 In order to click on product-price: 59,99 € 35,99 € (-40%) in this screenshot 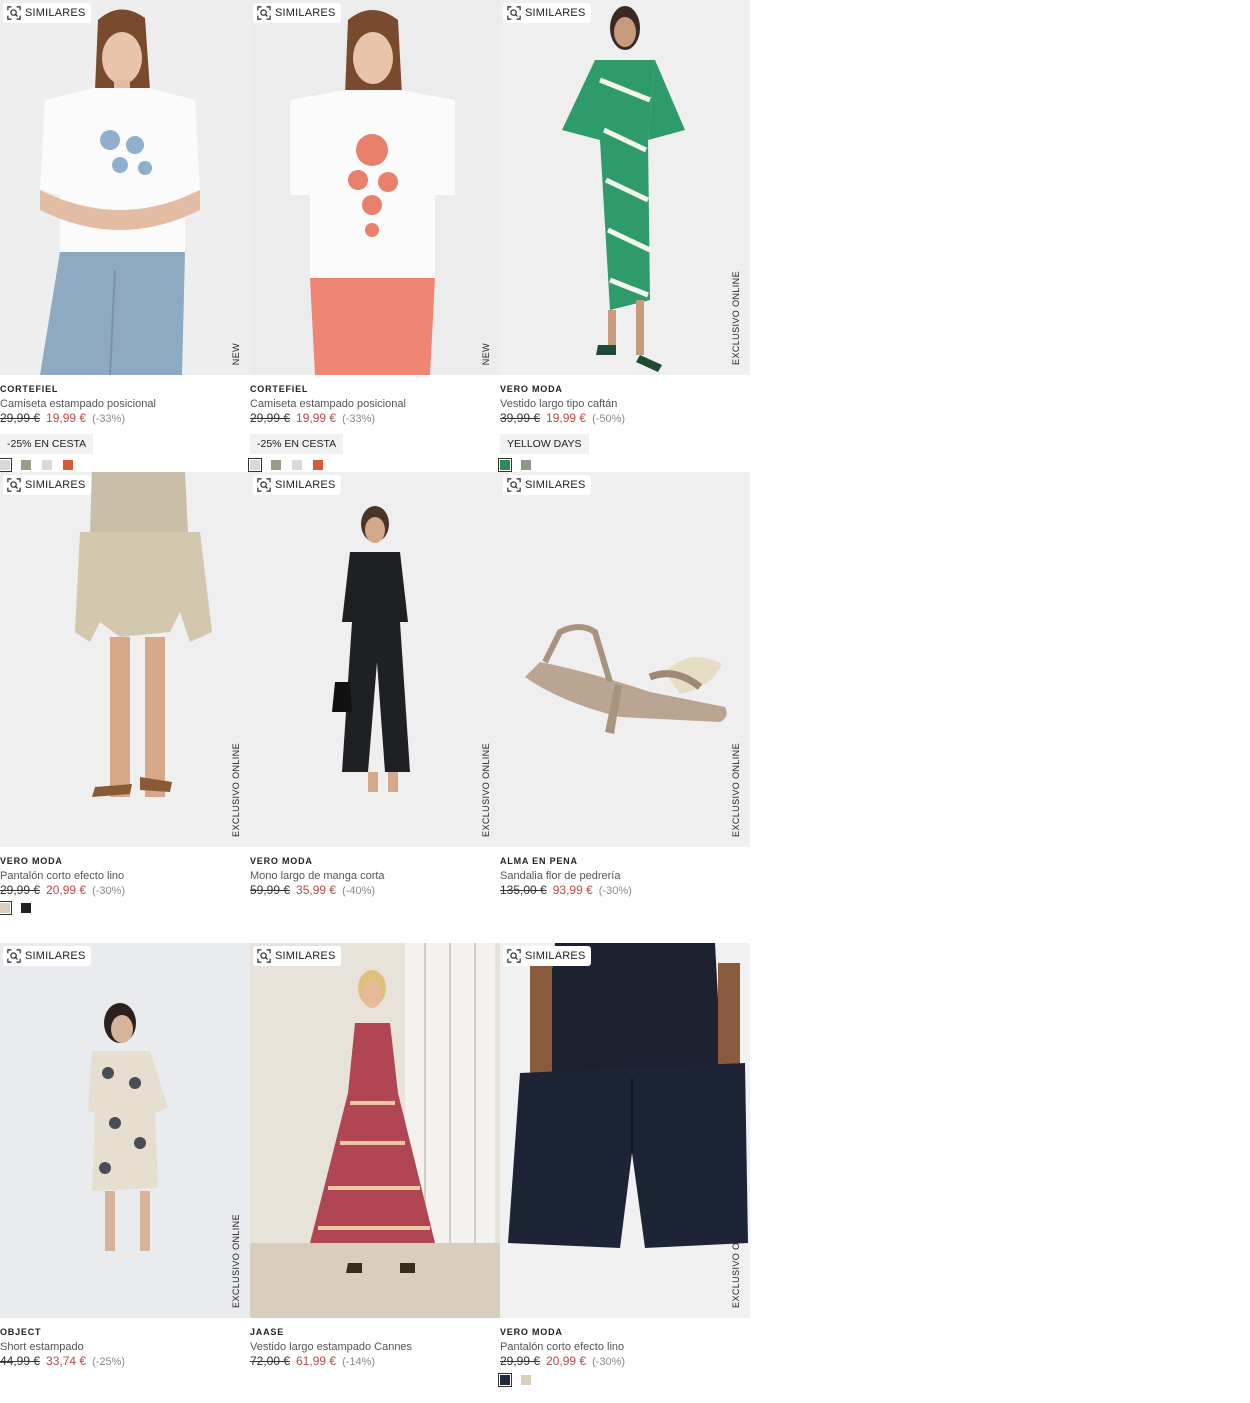, I will do `click(375, 890)`.